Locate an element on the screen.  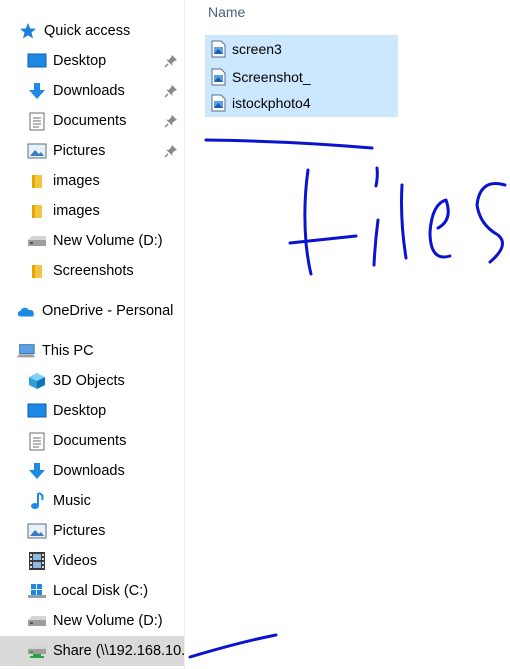
nav-quick-new-volume: New Volume (D:) is located at coordinates (92, 241).